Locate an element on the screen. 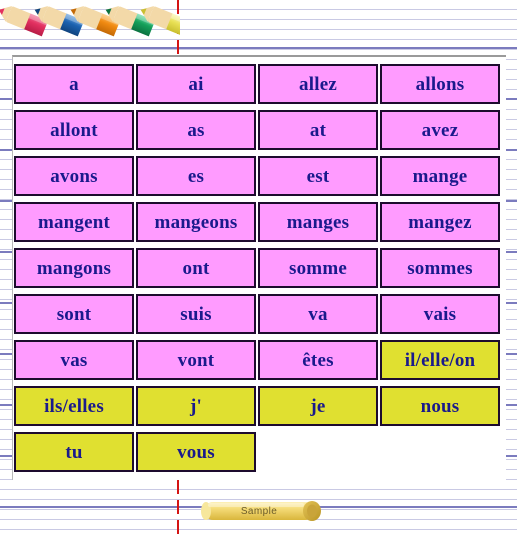 Image resolution: width=517 pixels, height=536 pixels. word-cell: es is located at coordinates (196, 176).